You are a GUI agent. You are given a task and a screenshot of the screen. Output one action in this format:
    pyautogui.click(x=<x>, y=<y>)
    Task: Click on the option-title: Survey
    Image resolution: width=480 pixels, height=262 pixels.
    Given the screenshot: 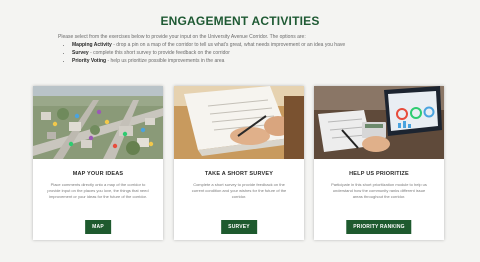 What is the action you would take?
    pyautogui.click(x=80, y=53)
    